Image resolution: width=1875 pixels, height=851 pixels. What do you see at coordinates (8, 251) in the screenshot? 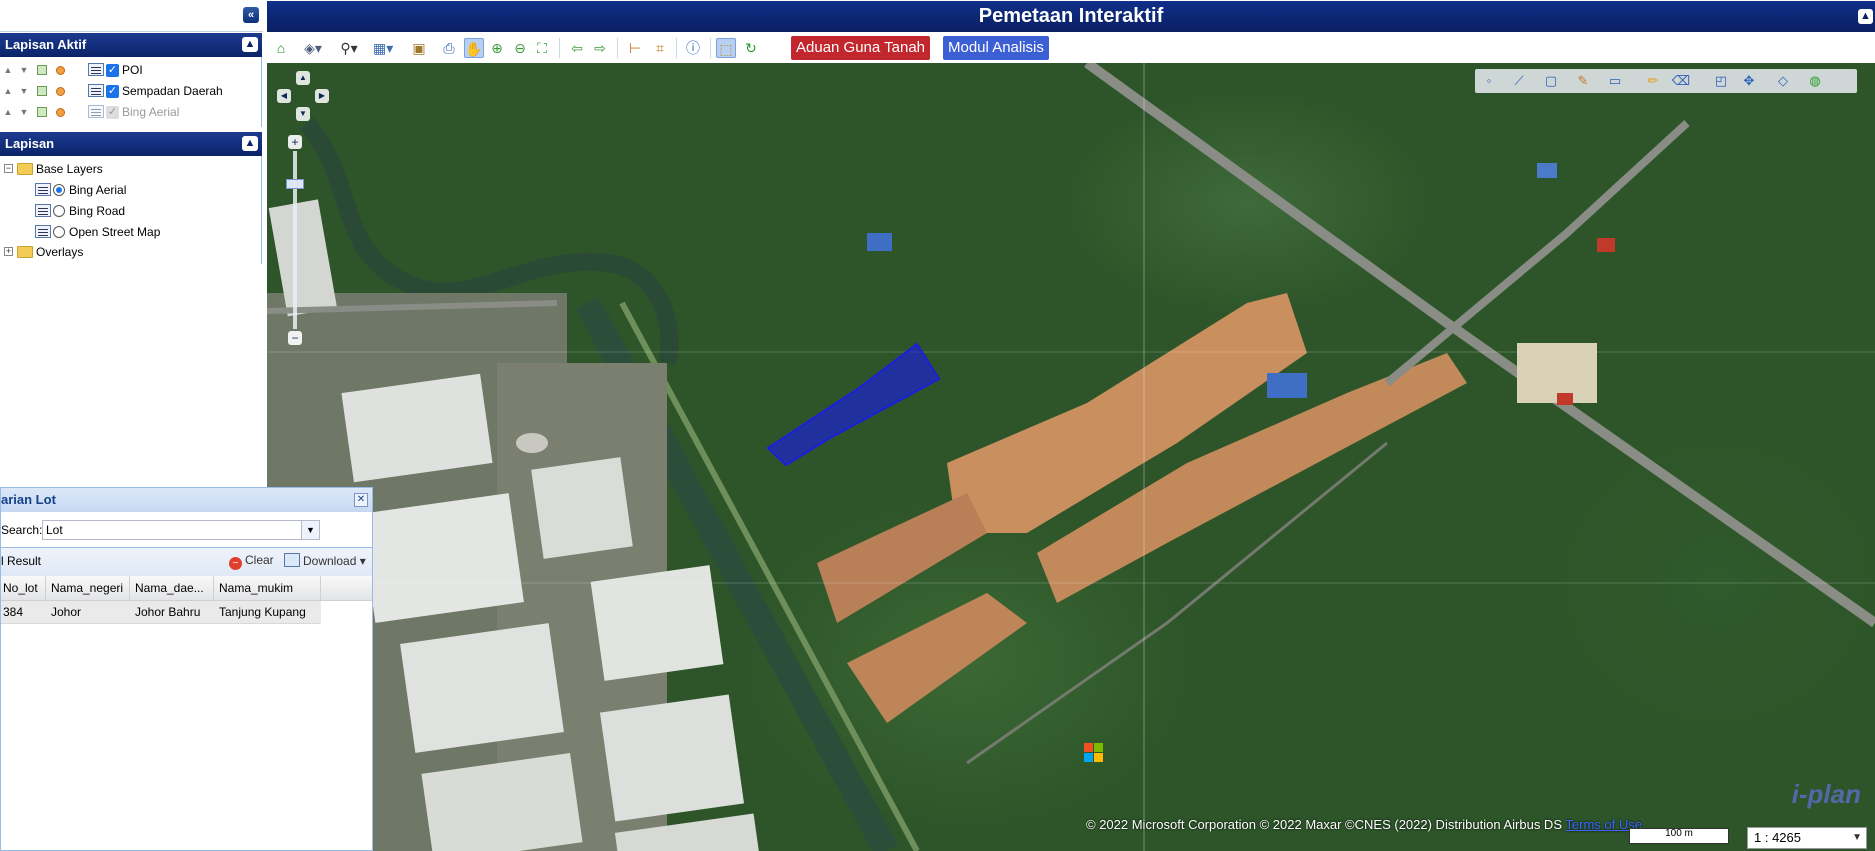
I see `expand-icon: +` at bounding box center [8, 251].